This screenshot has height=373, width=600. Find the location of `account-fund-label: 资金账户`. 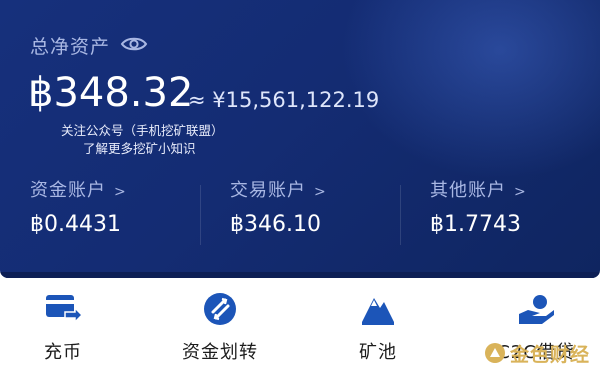

account-fund-label: 资金账户 is located at coordinates (68, 190).